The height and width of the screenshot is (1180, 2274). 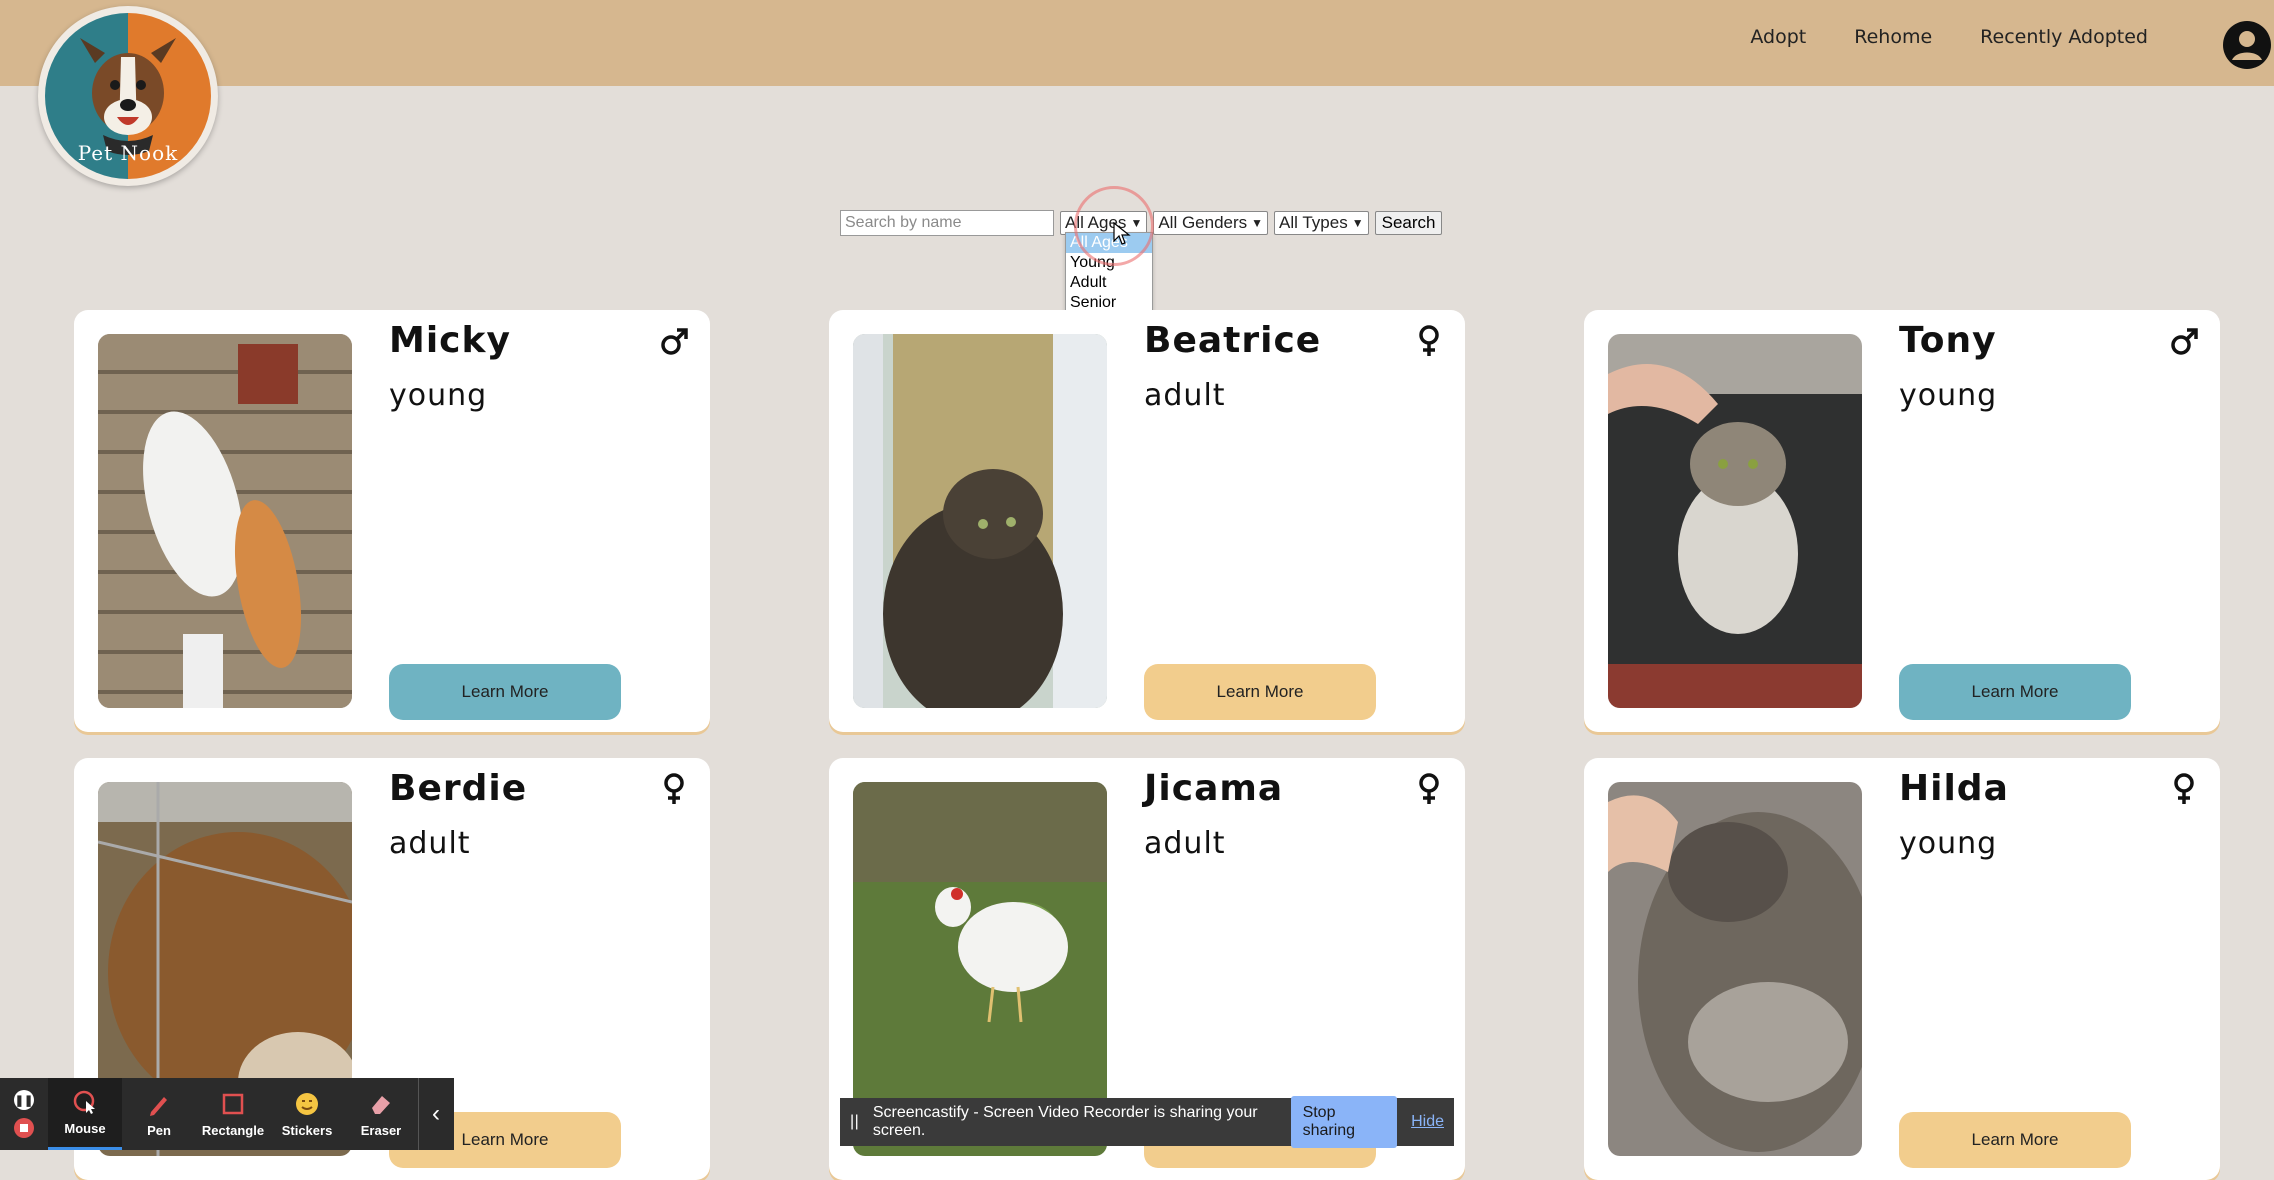 What do you see at coordinates (1109, 283) in the screenshot?
I see `age-option-adult: Adult` at bounding box center [1109, 283].